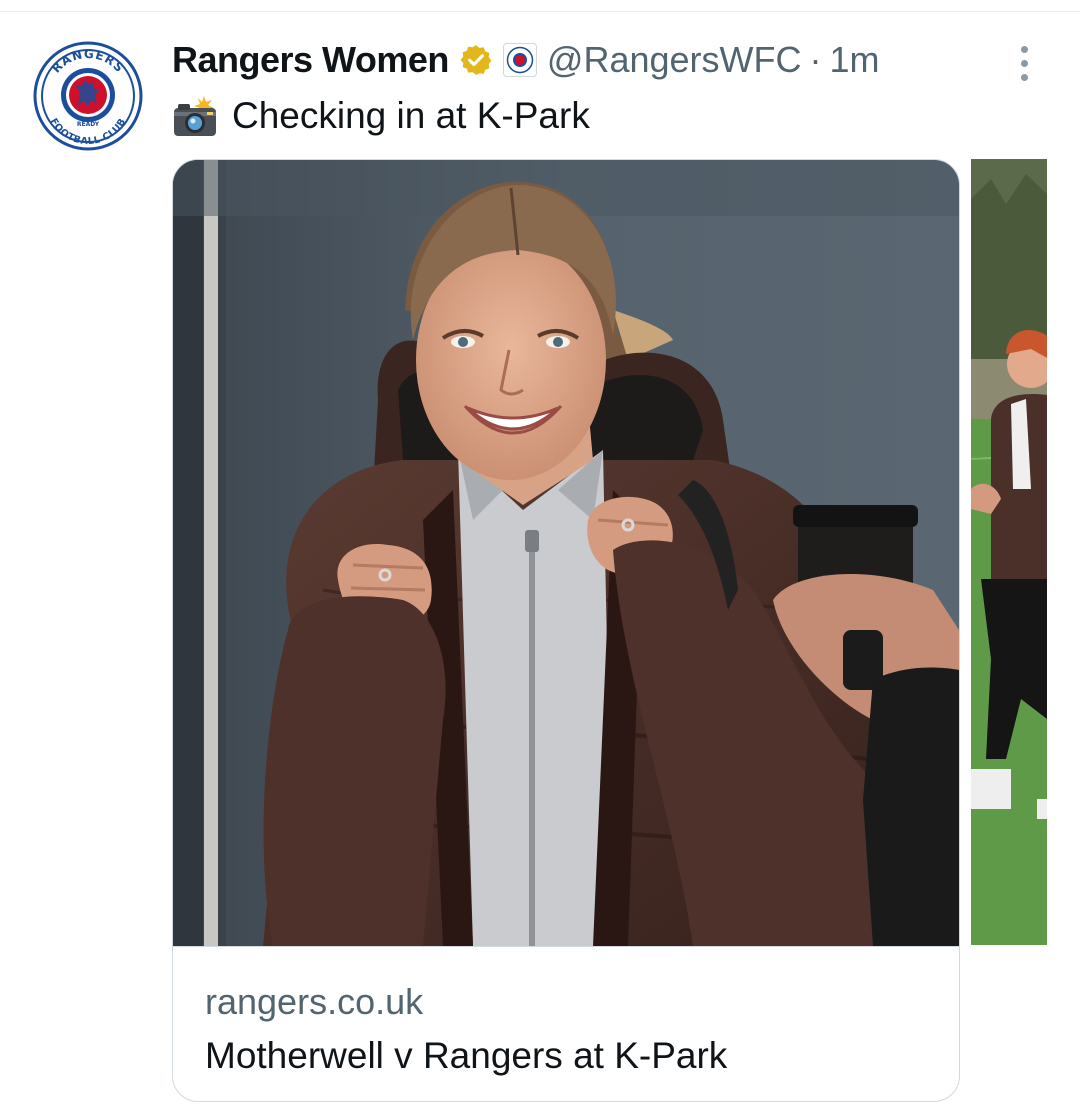  I want to click on card-domain: rangers.co.uk, so click(314, 1001).